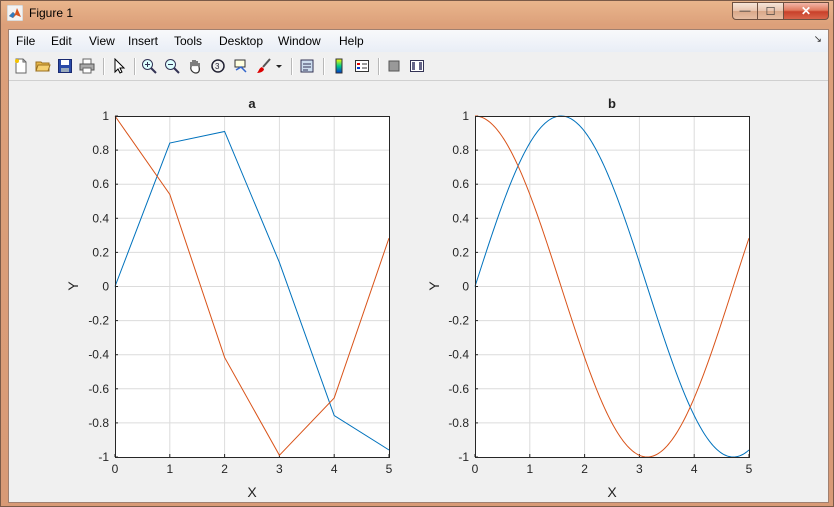 This screenshot has height=507, width=834. What do you see at coordinates (339, 66) in the screenshot?
I see `colorbar-icon` at bounding box center [339, 66].